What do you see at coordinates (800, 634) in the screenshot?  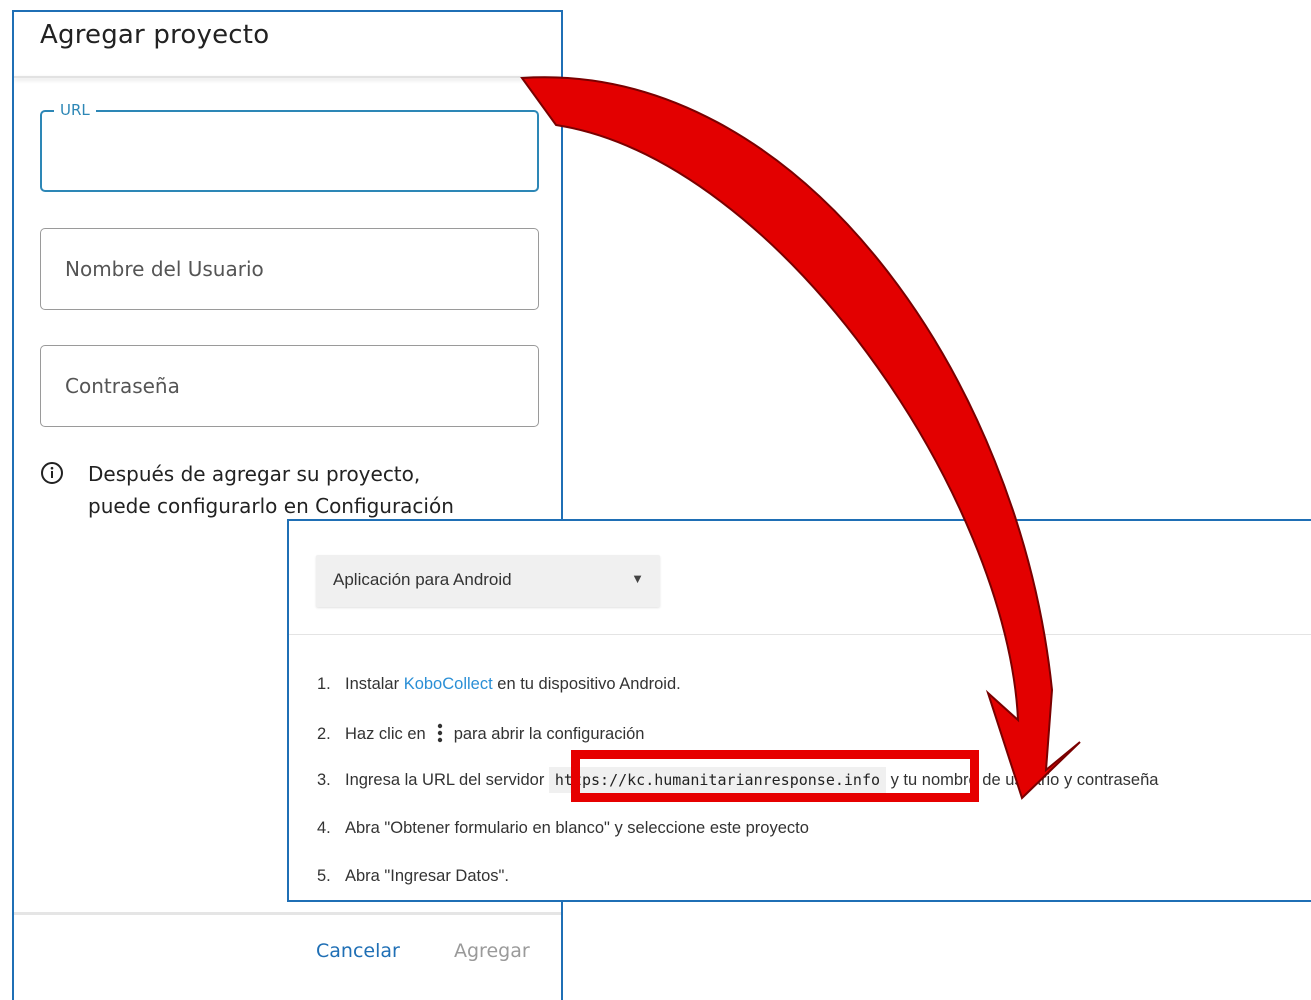 I see `panel-divider` at bounding box center [800, 634].